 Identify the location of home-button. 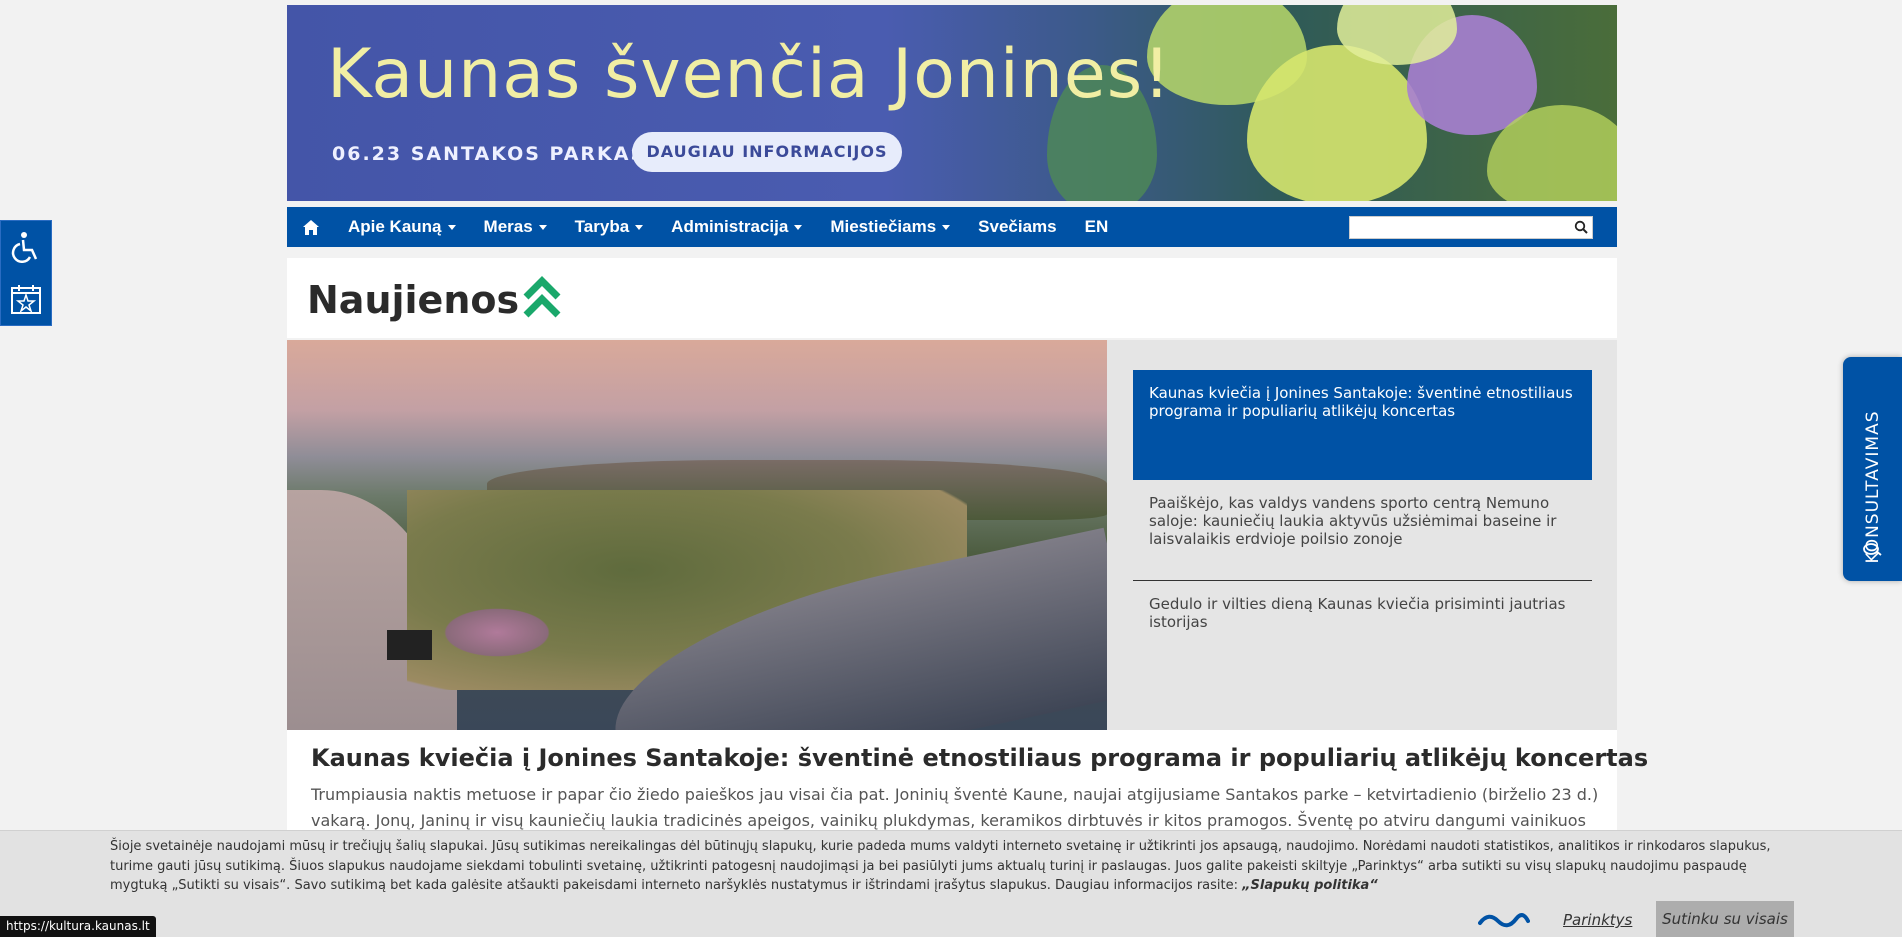
(310, 227).